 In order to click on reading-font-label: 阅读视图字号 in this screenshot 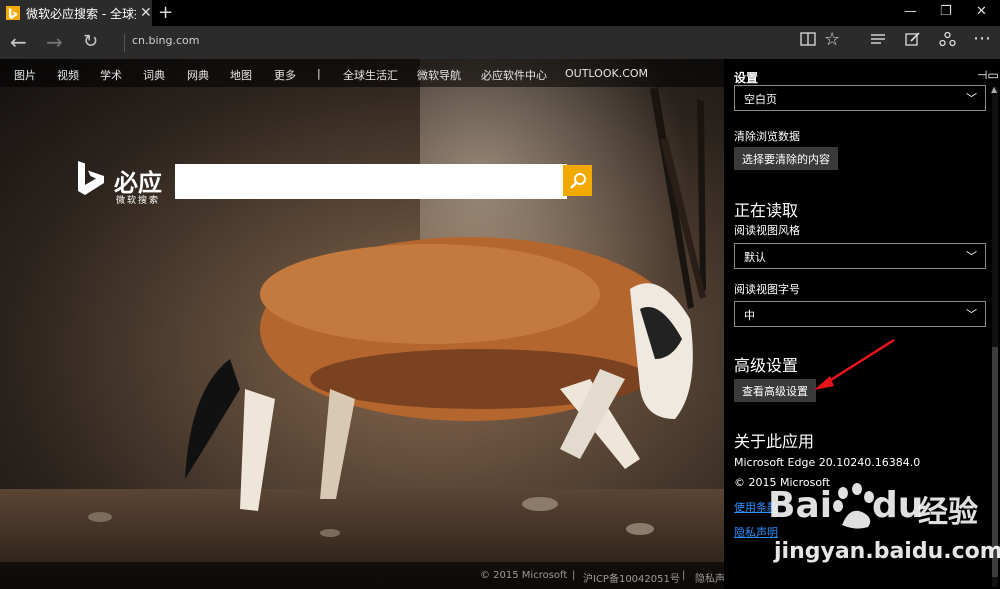, I will do `click(767, 289)`.